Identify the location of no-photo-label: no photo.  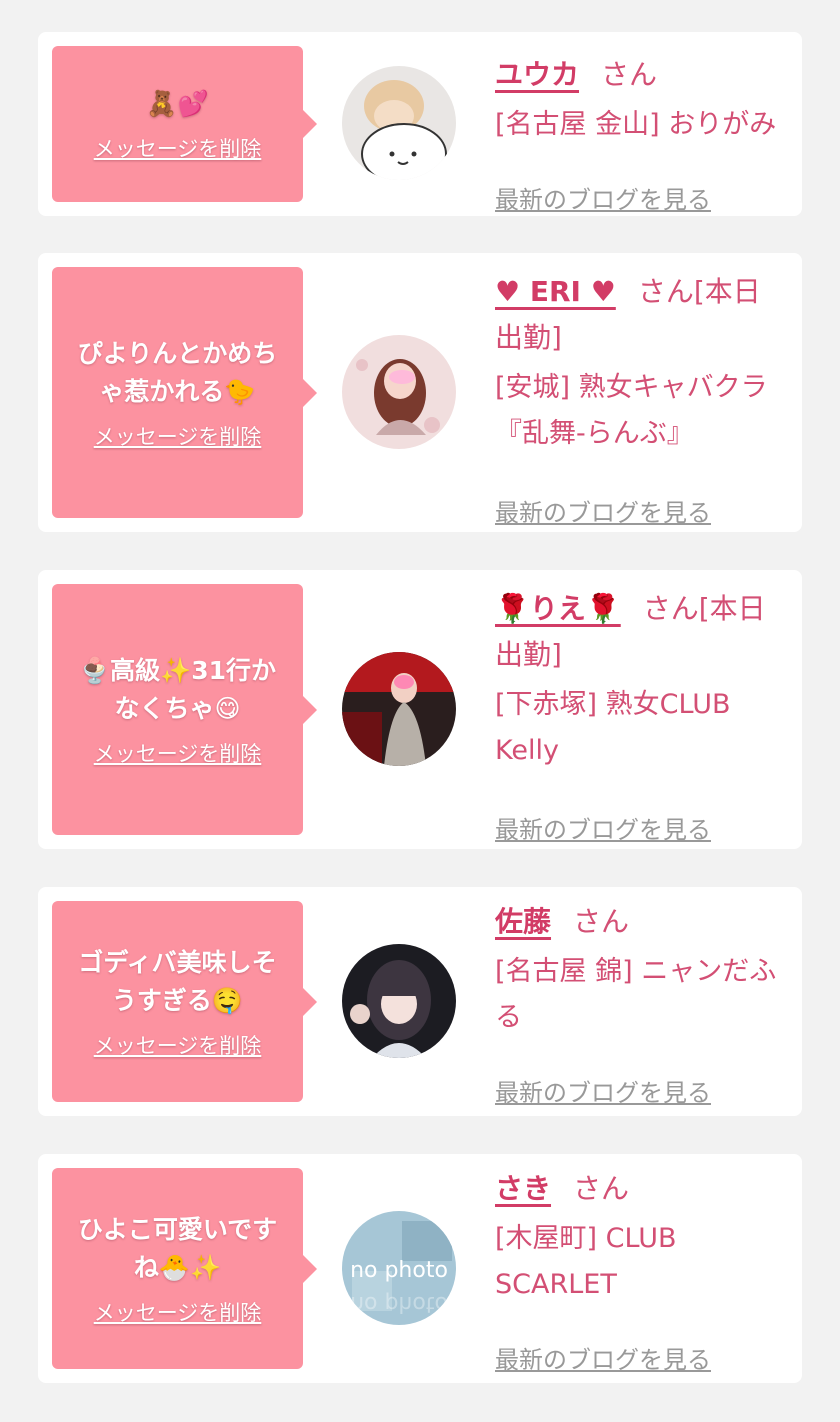
(399, 1270).